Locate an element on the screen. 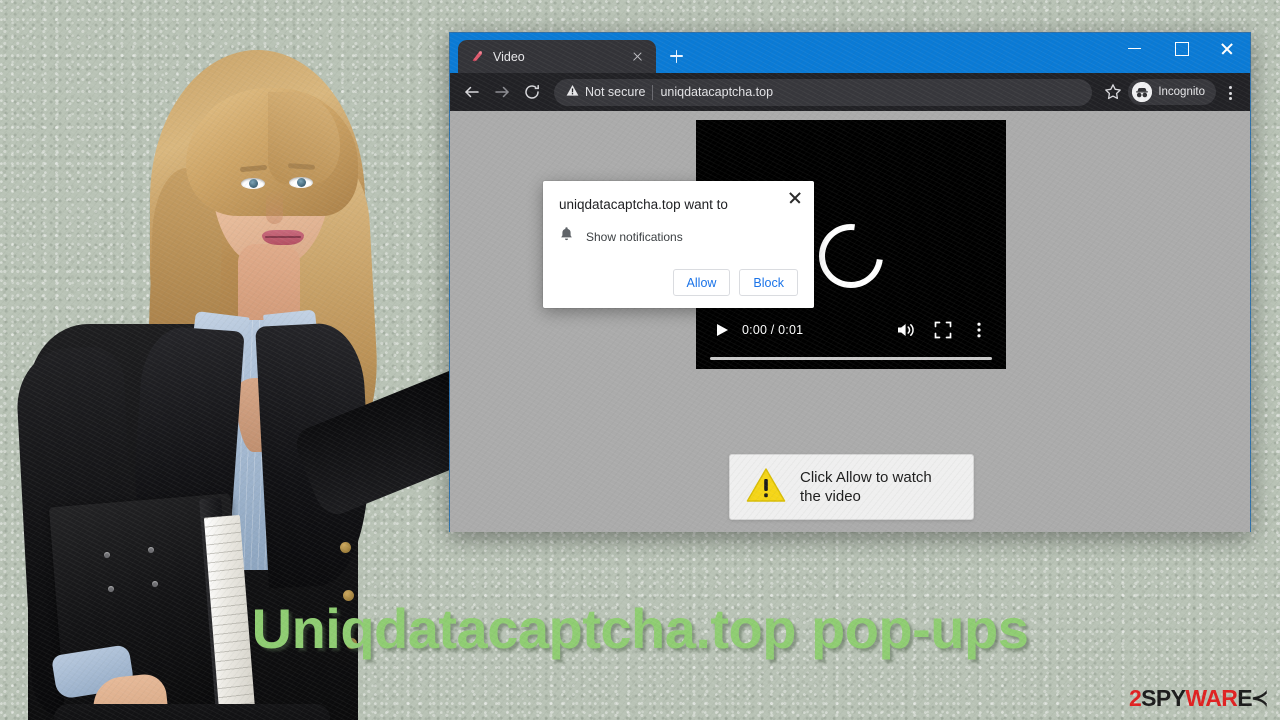  page-title: Uniqdatacaptcha.top pop-ups is located at coordinates (640, 628).